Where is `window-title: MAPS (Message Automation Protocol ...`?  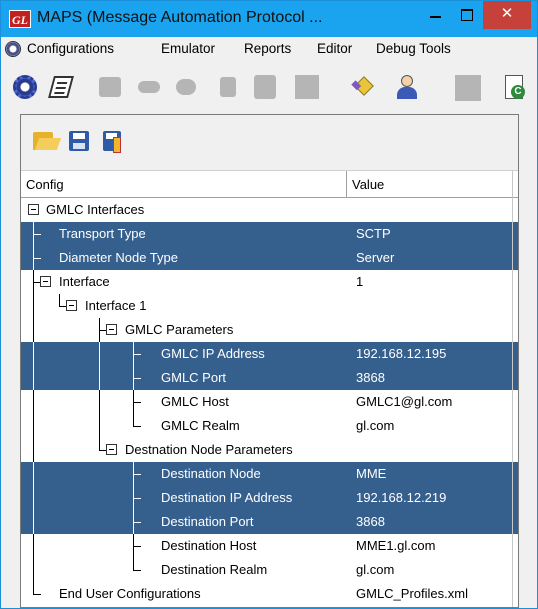
window-title: MAPS (Message Automation Protocol ... is located at coordinates (180, 17).